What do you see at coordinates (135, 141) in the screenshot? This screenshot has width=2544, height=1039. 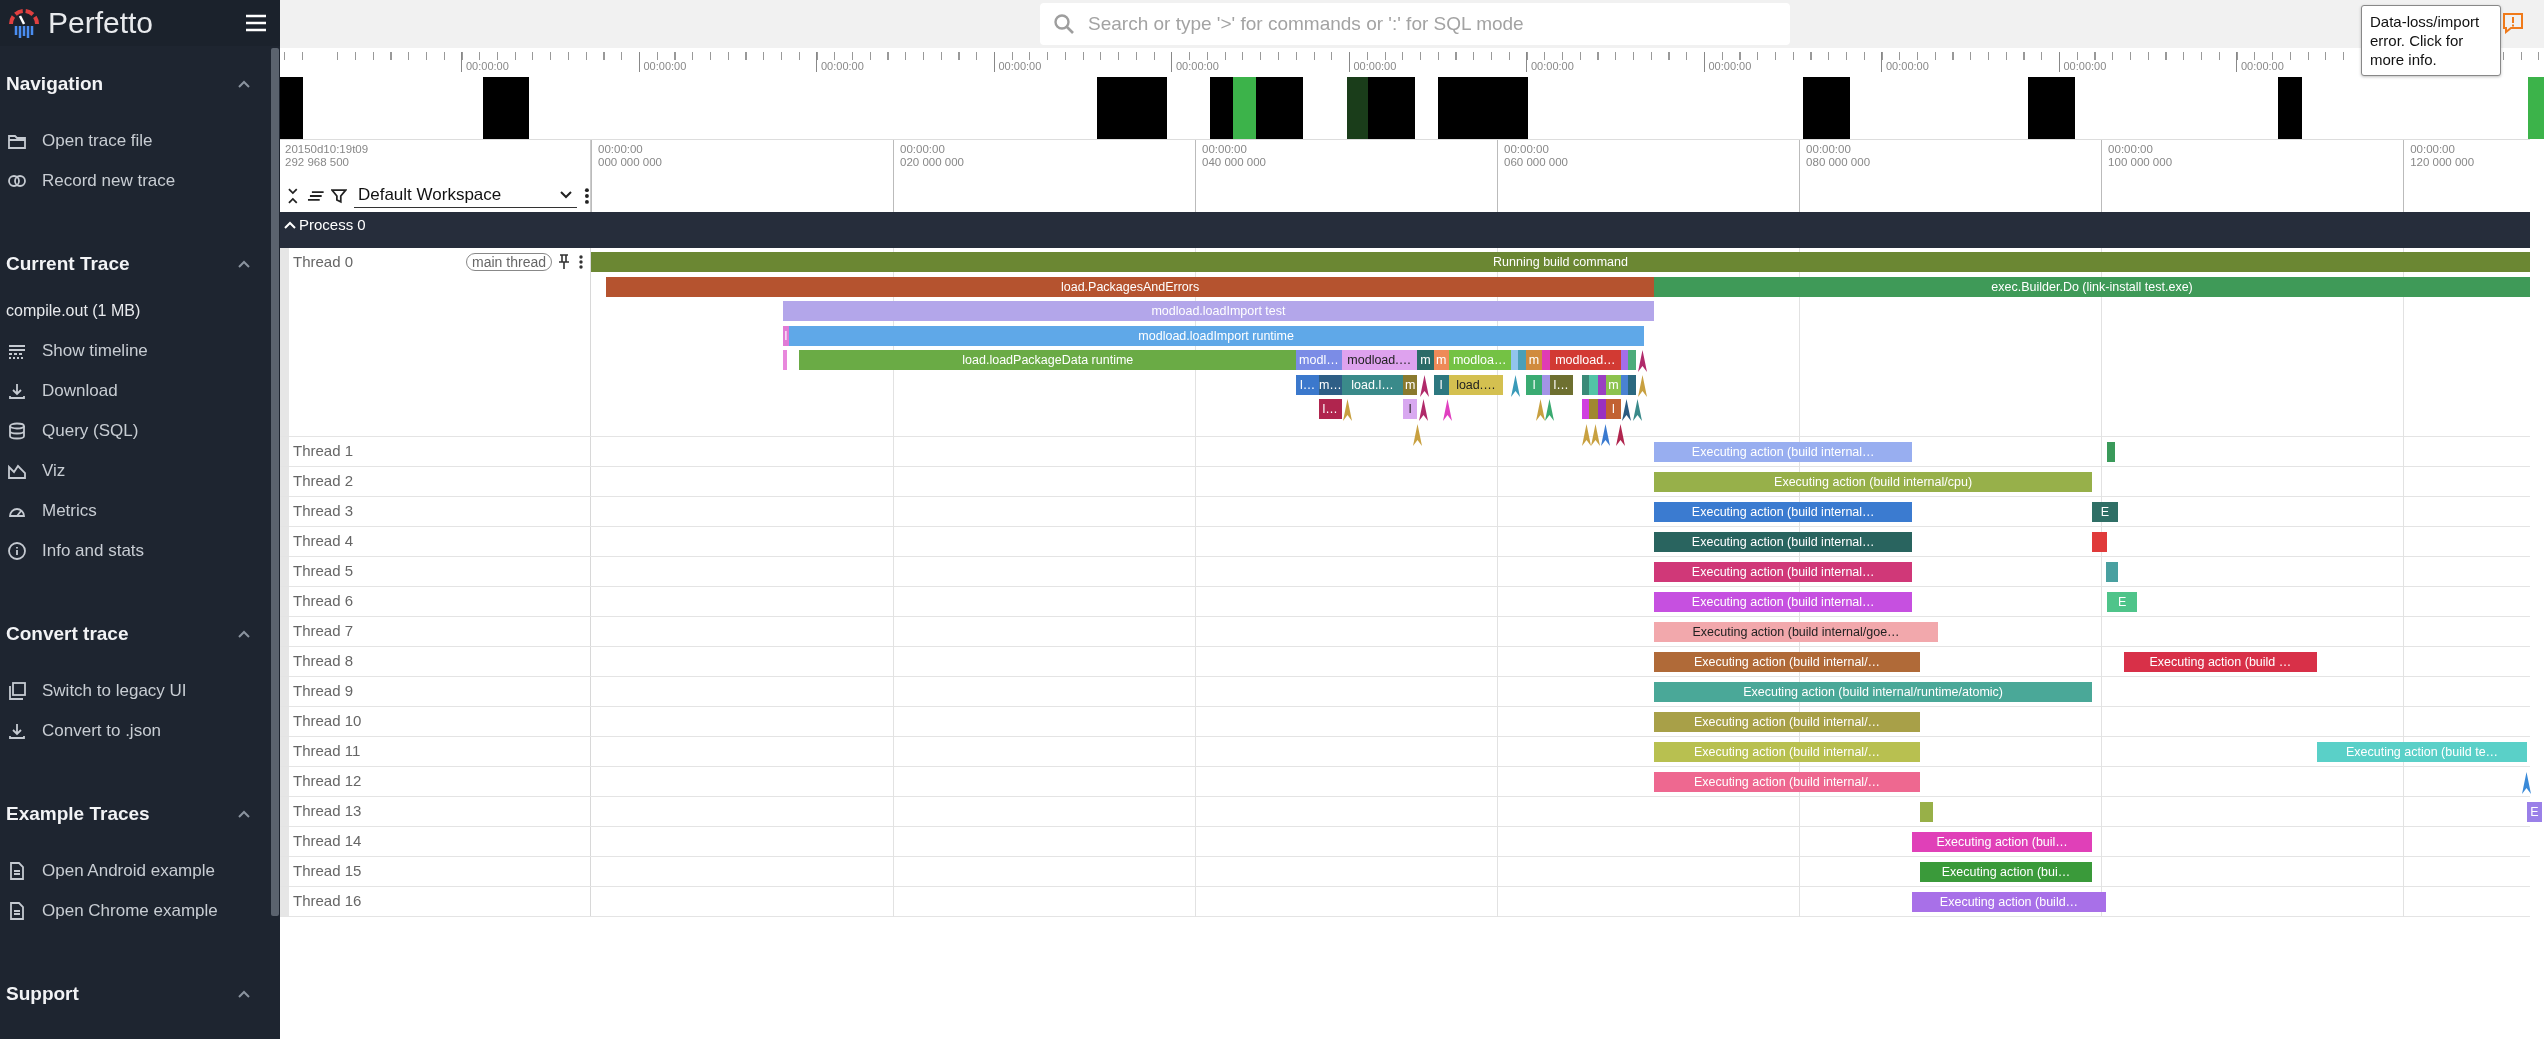 I see `menu-item: Open trace file` at bounding box center [135, 141].